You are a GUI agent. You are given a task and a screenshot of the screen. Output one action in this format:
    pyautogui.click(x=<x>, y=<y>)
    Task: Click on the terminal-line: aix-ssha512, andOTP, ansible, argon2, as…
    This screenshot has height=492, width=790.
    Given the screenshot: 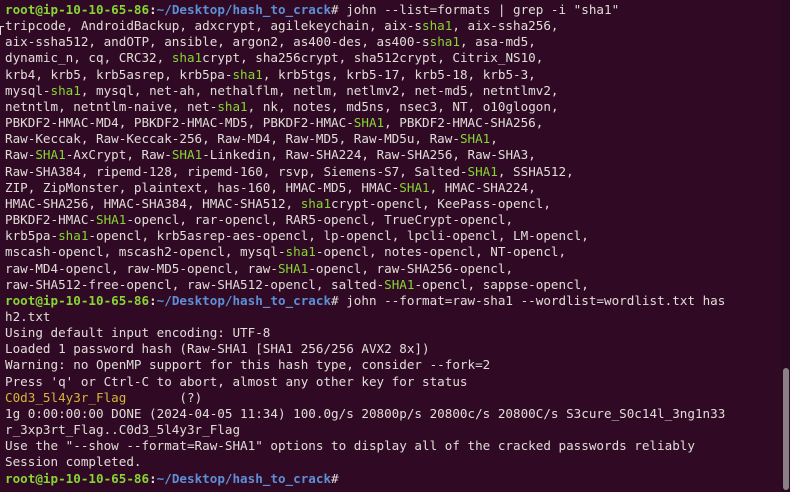 What is the action you would take?
    pyautogui.click(x=391, y=42)
    